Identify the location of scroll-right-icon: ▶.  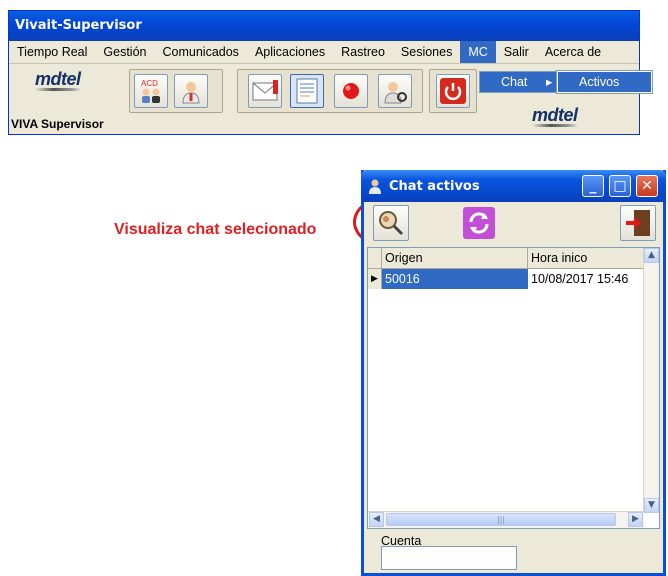
(635, 519).